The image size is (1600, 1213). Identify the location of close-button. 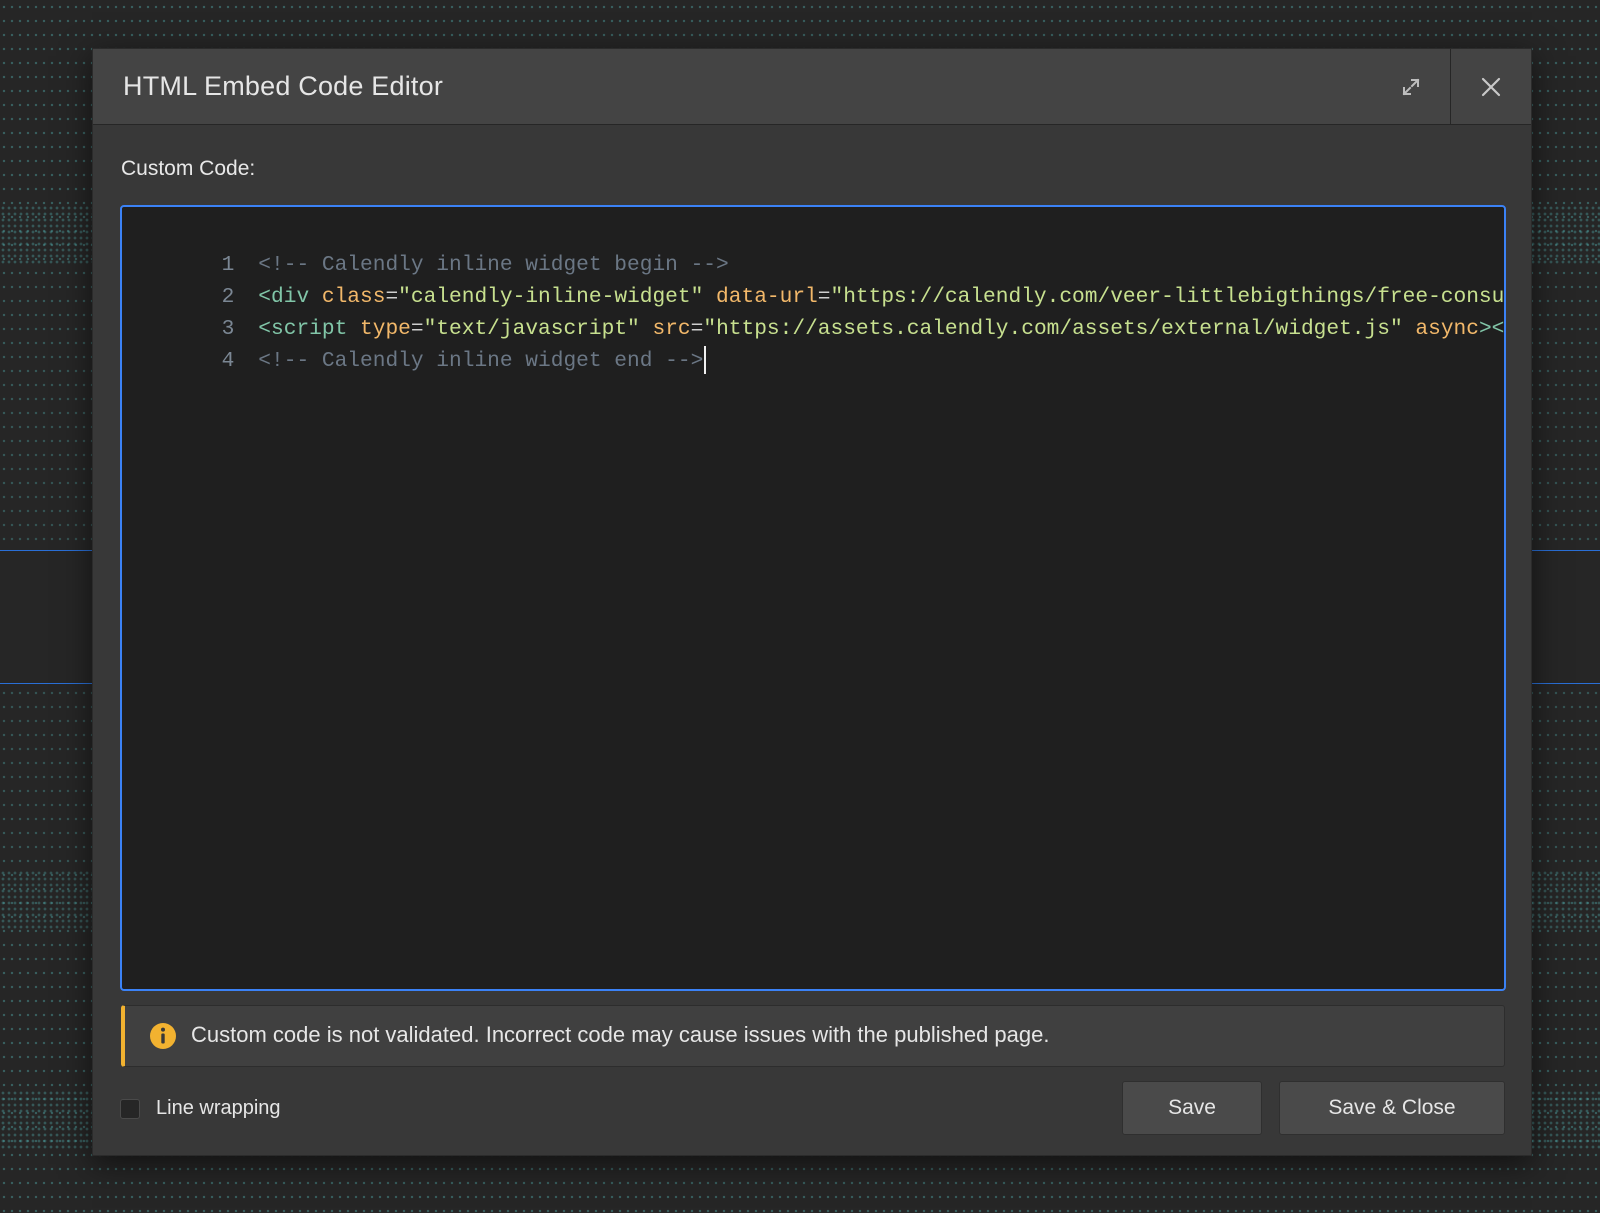
(1490, 86).